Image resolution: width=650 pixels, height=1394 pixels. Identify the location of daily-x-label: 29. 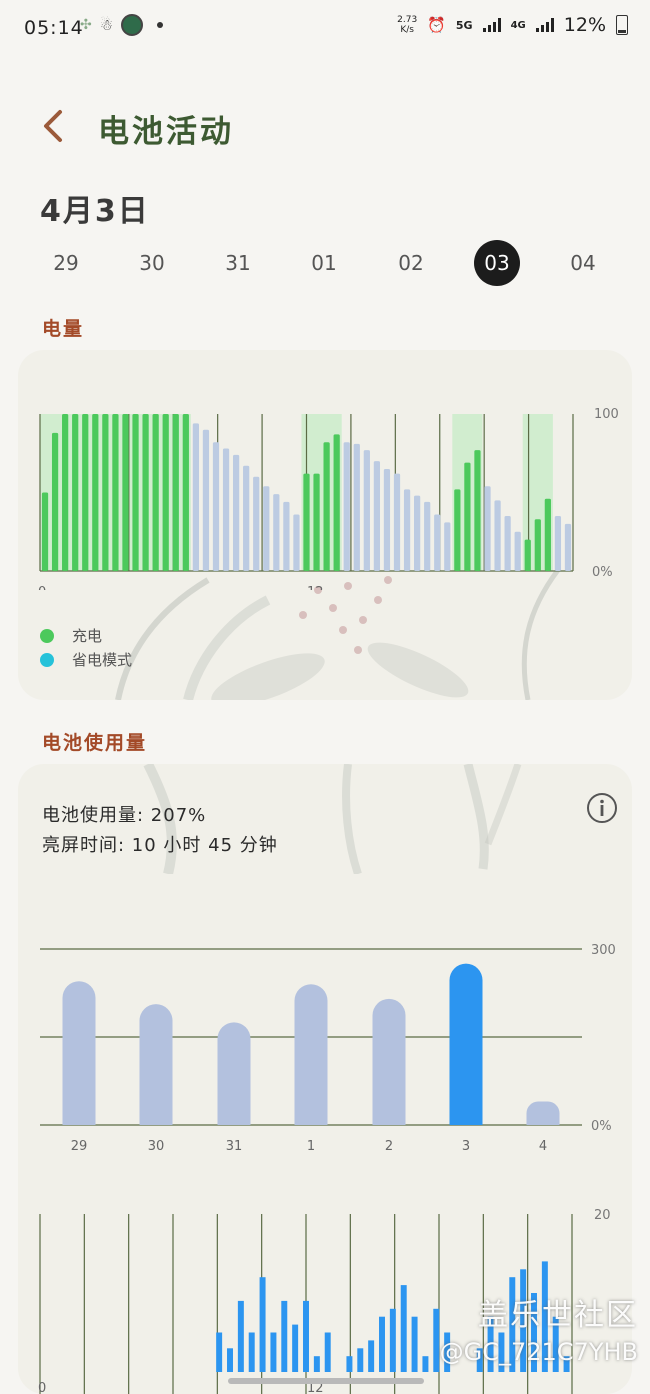
(79, 1146).